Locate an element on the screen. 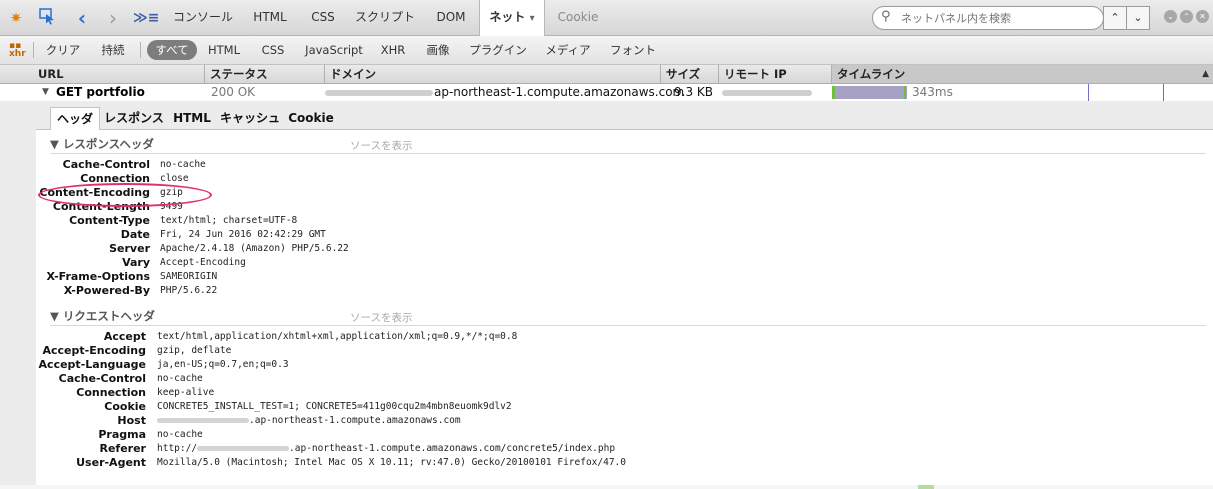  collapse-arrow-icon: ▼ is located at coordinates (54, 316).